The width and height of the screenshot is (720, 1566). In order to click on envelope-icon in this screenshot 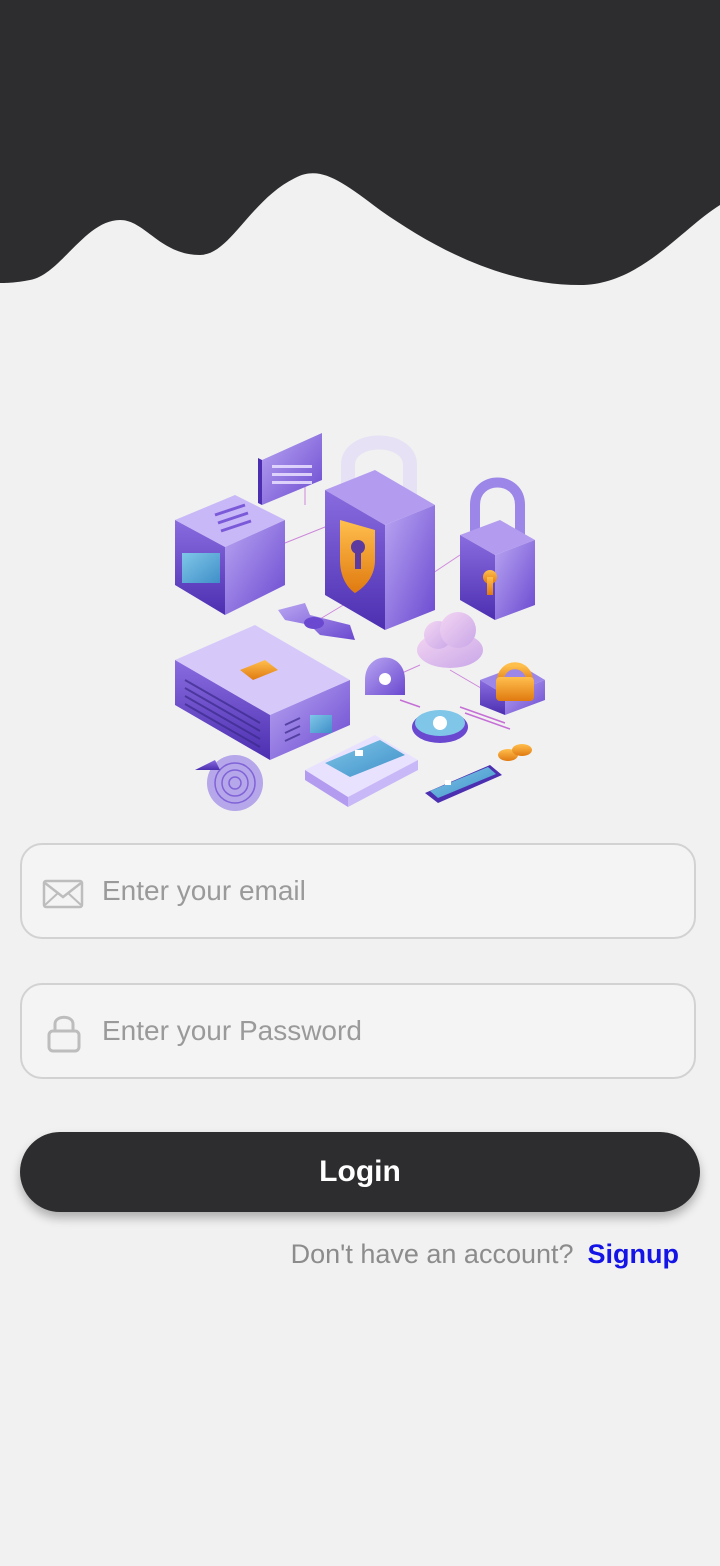, I will do `click(63, 894)`.